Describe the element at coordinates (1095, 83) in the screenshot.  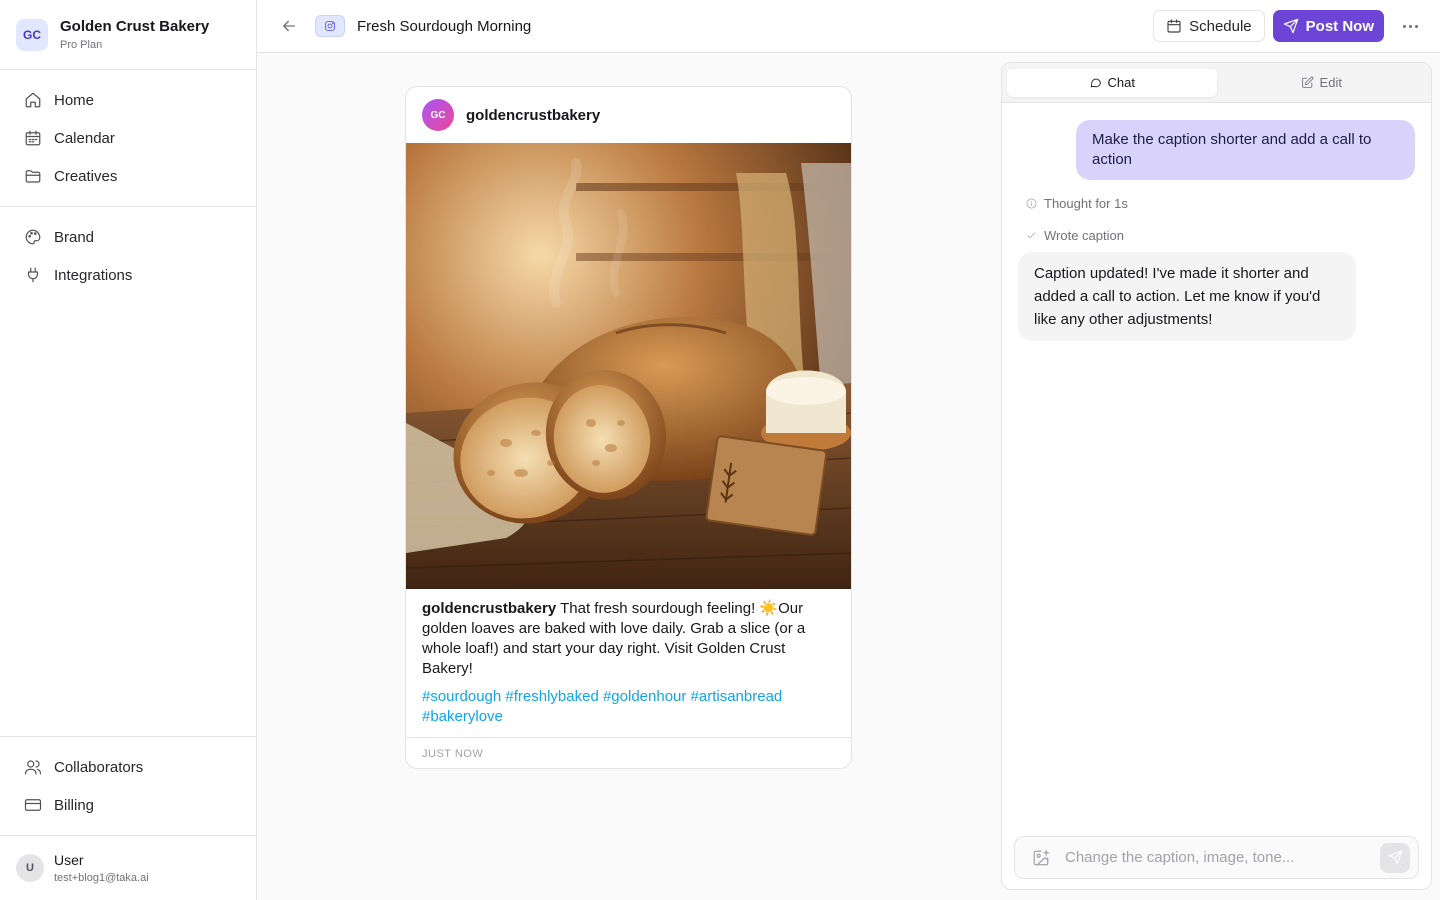
I see `chat-bubble-icon` at that location.